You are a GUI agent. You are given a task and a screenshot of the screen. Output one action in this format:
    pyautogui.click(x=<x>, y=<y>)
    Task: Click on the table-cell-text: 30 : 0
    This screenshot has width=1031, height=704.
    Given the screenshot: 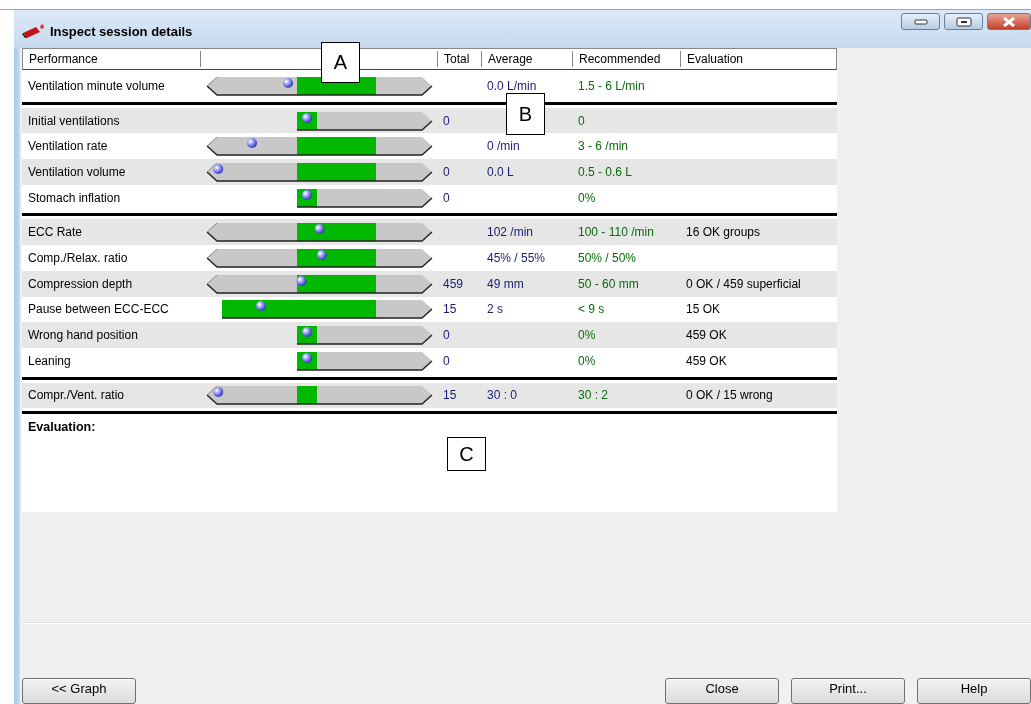 What is the action you would take?
    pyautogui.click(x=502, y=395)
    